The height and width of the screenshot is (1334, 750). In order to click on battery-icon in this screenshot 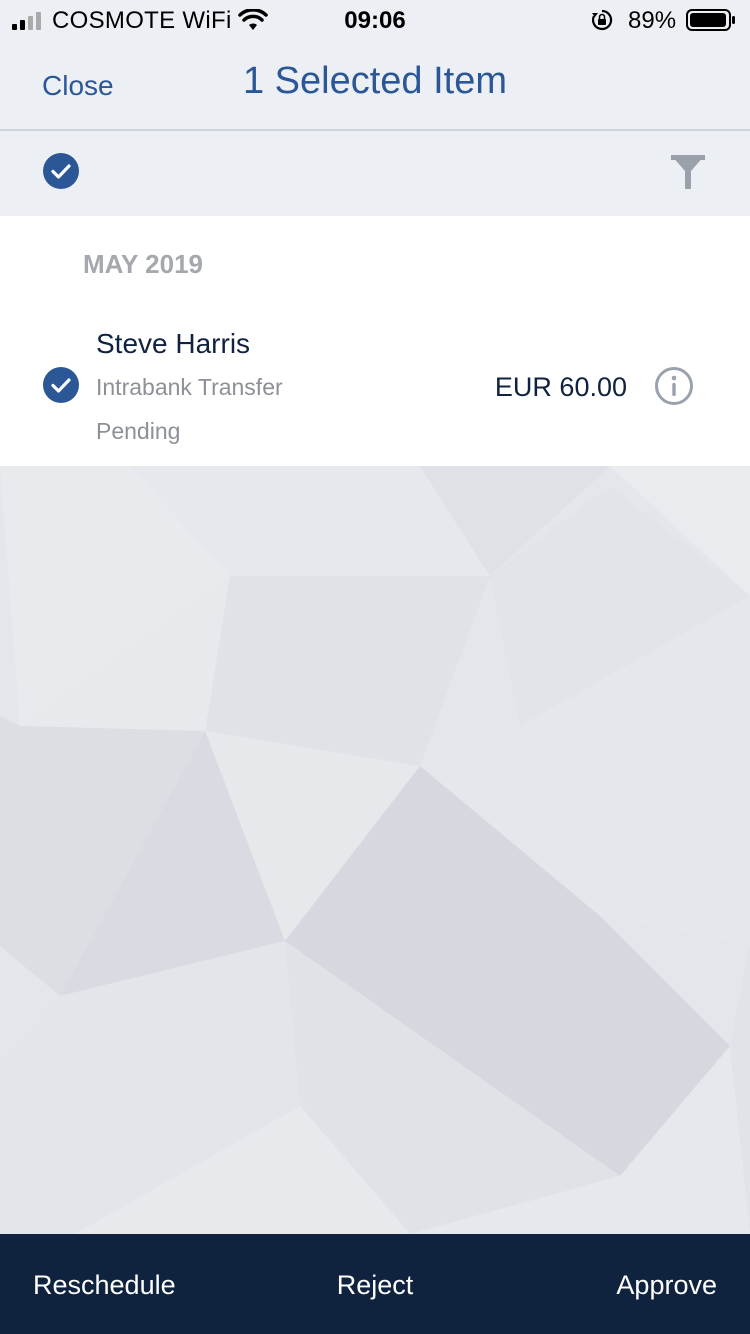, I will do `click(710, 20)`.